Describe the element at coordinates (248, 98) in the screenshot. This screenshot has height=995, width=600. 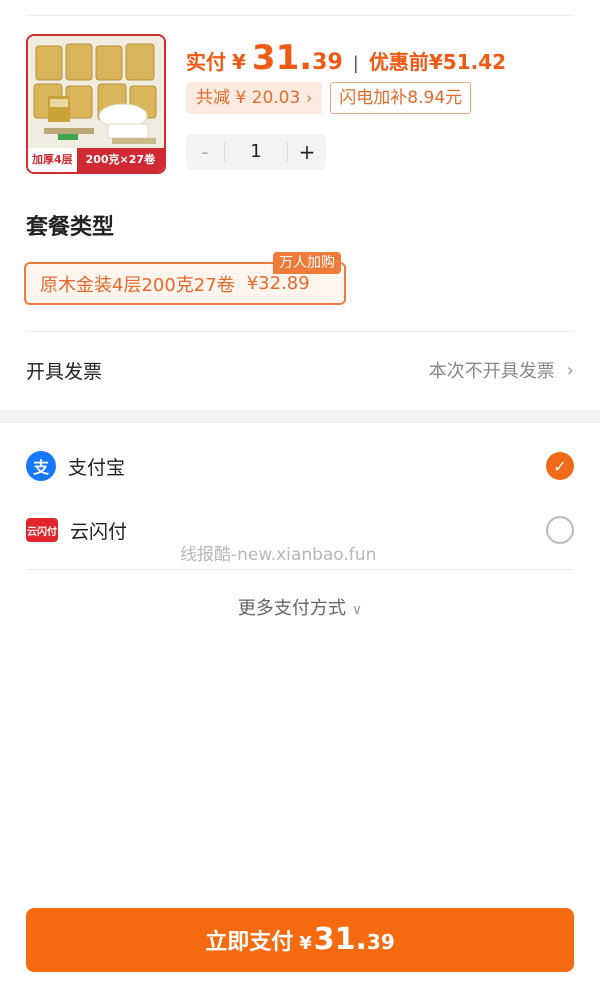
I see `total-reduce-text: 共减 ¥ 20.03` at that location.